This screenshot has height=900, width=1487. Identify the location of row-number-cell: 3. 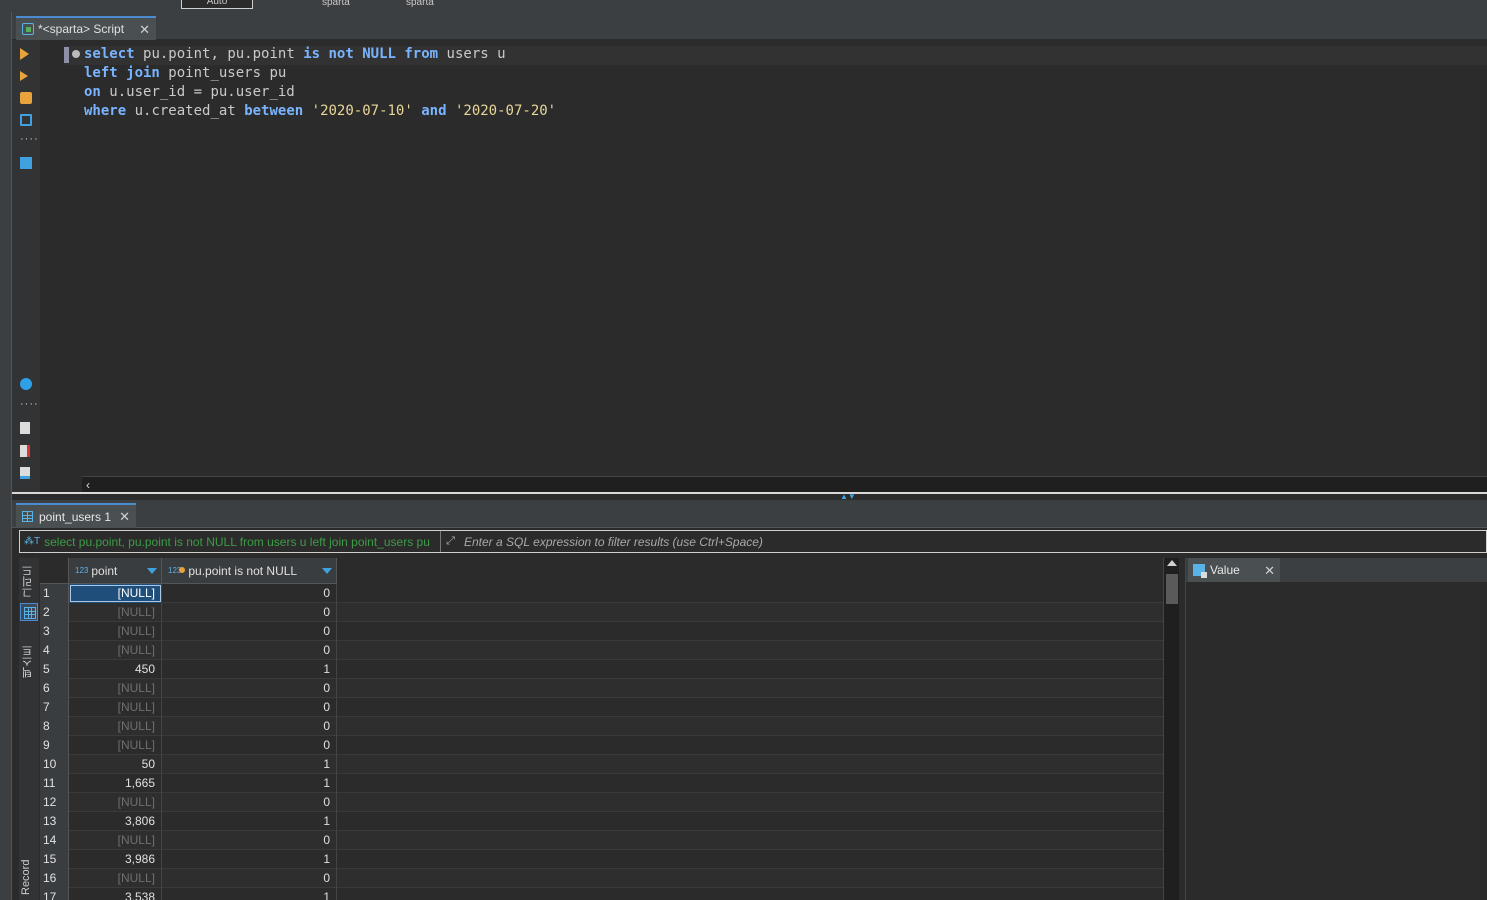
(54, 631).